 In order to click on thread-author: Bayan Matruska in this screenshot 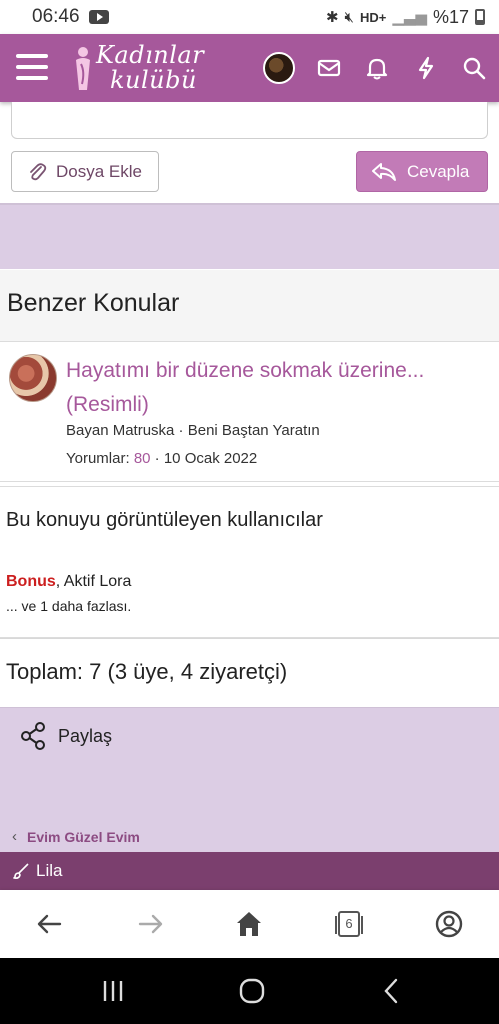, I will do `click(120, 430)`.